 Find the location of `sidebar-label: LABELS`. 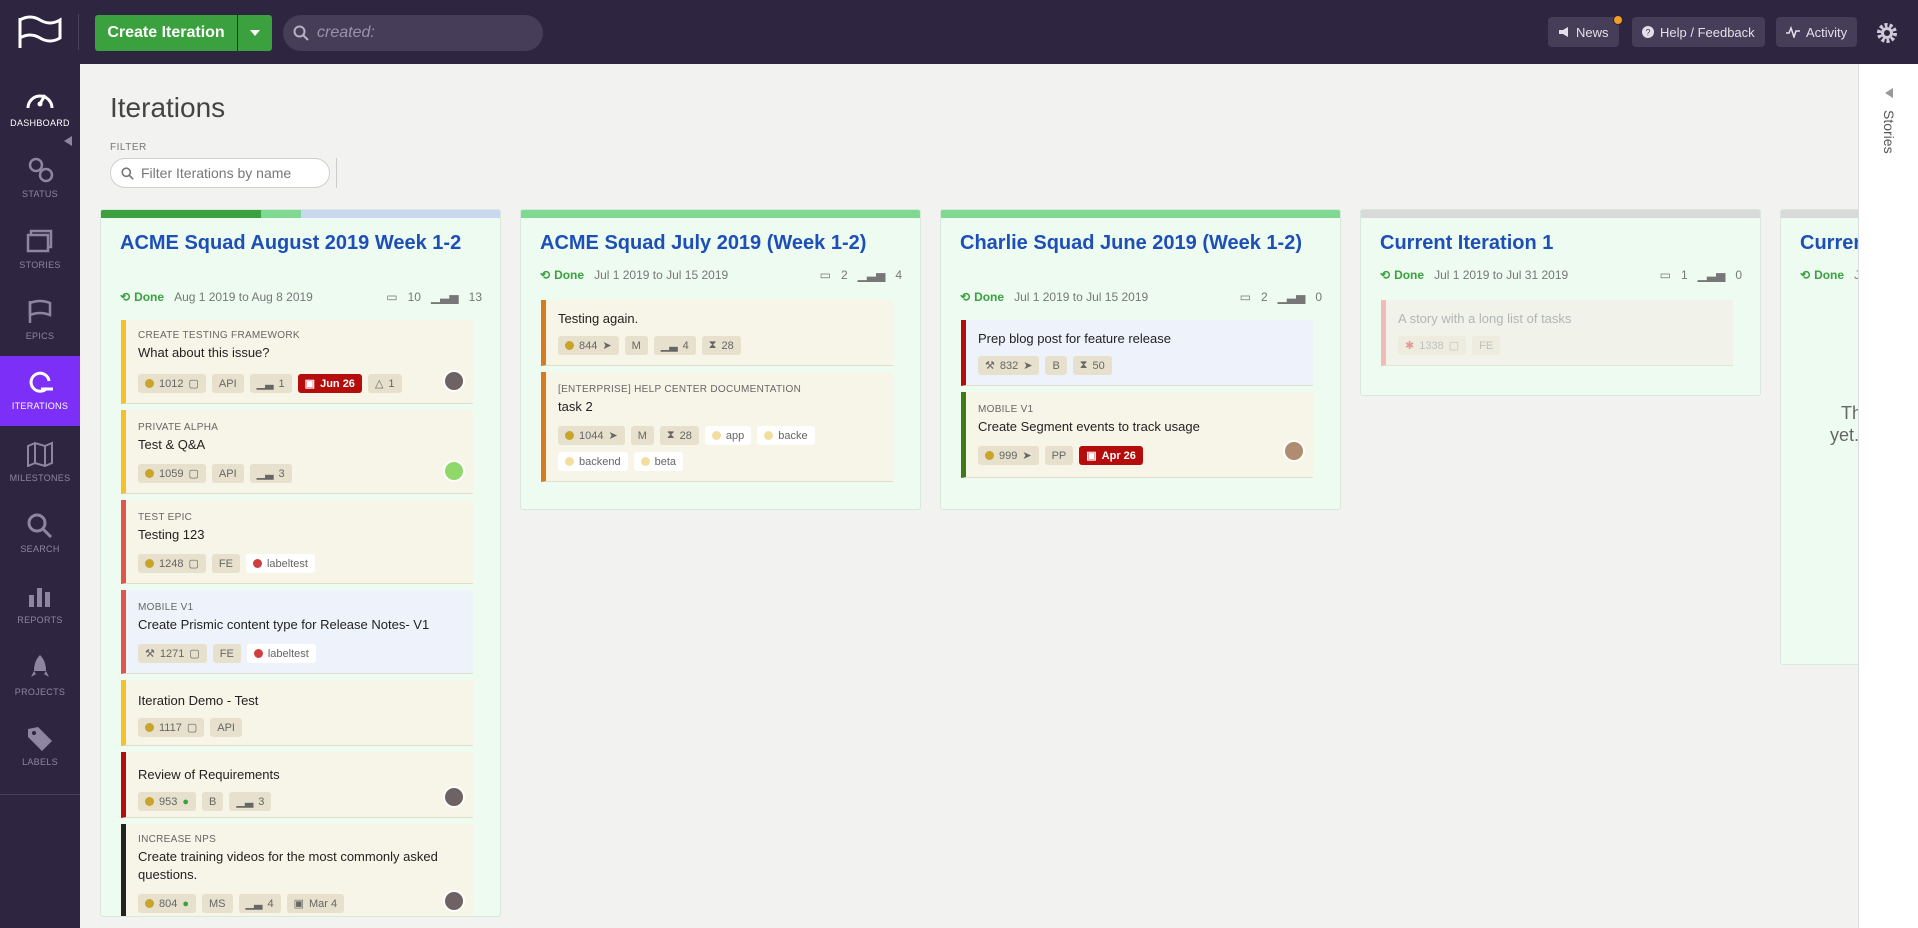

sidebar-label: LABELS is located at coordinates (40, 762).